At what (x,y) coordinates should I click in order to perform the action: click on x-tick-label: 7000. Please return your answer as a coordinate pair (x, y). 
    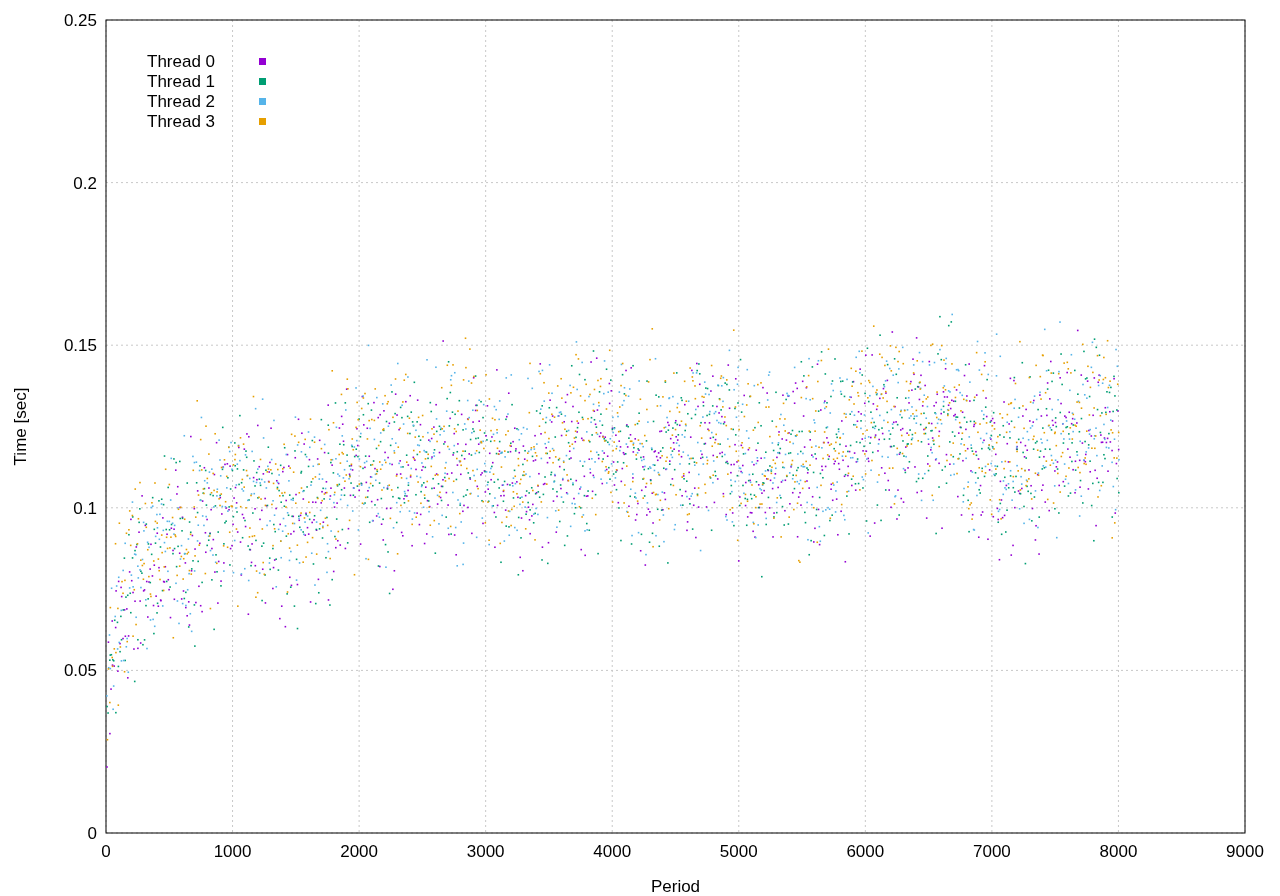
    Looking at the image, I should click on (991, 851).